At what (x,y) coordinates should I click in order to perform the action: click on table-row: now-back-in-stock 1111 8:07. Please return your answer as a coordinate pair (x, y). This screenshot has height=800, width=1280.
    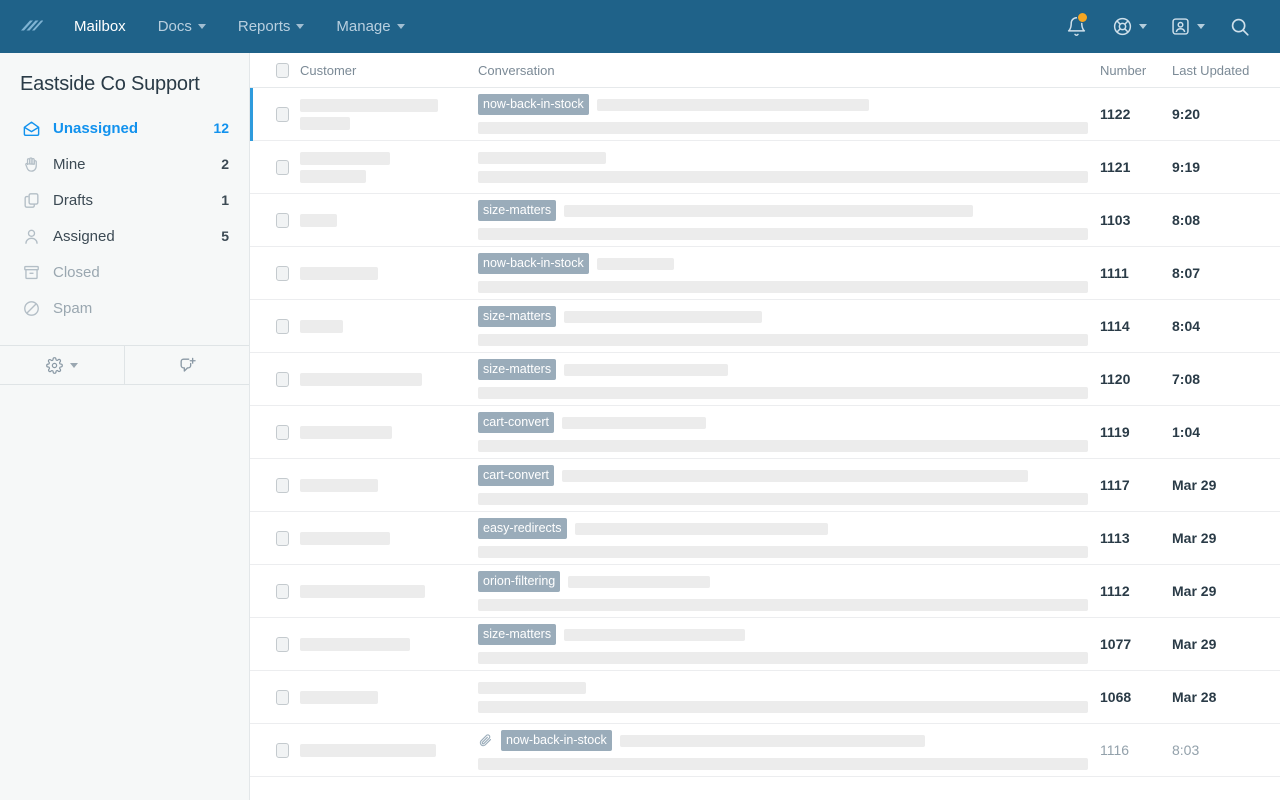
    Looking at the image, I should click on (765, 273).